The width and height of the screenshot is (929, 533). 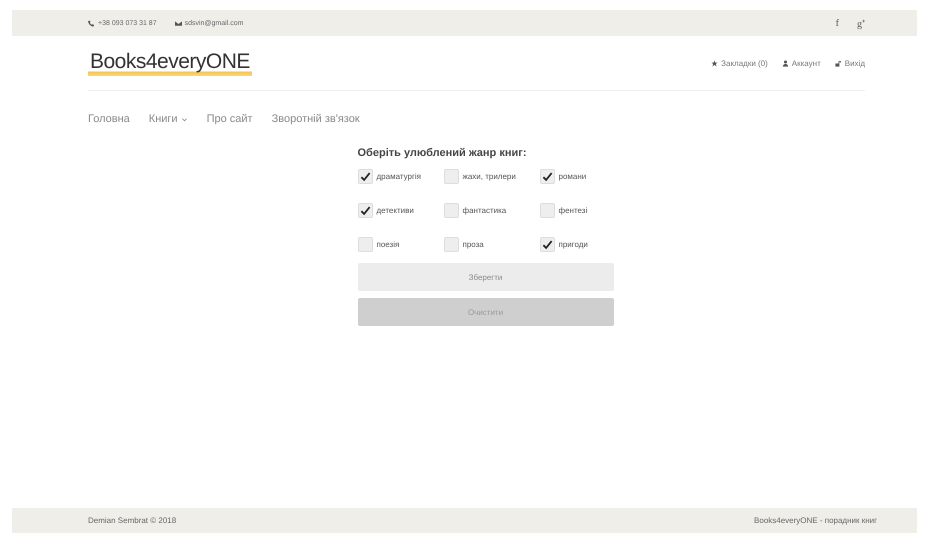 What do you see at coordinates (714, 63) in the screenshot?
I see `star-icon` at bounding box center [714, 63].